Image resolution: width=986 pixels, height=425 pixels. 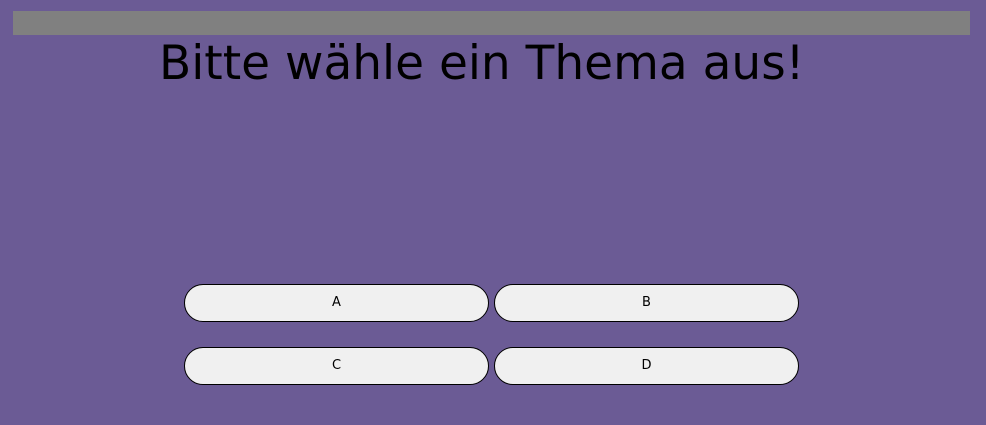 What do you see at coordinates (491, 23) in the screenshot?
I see `top-bar` at bounding box center [491, 23].